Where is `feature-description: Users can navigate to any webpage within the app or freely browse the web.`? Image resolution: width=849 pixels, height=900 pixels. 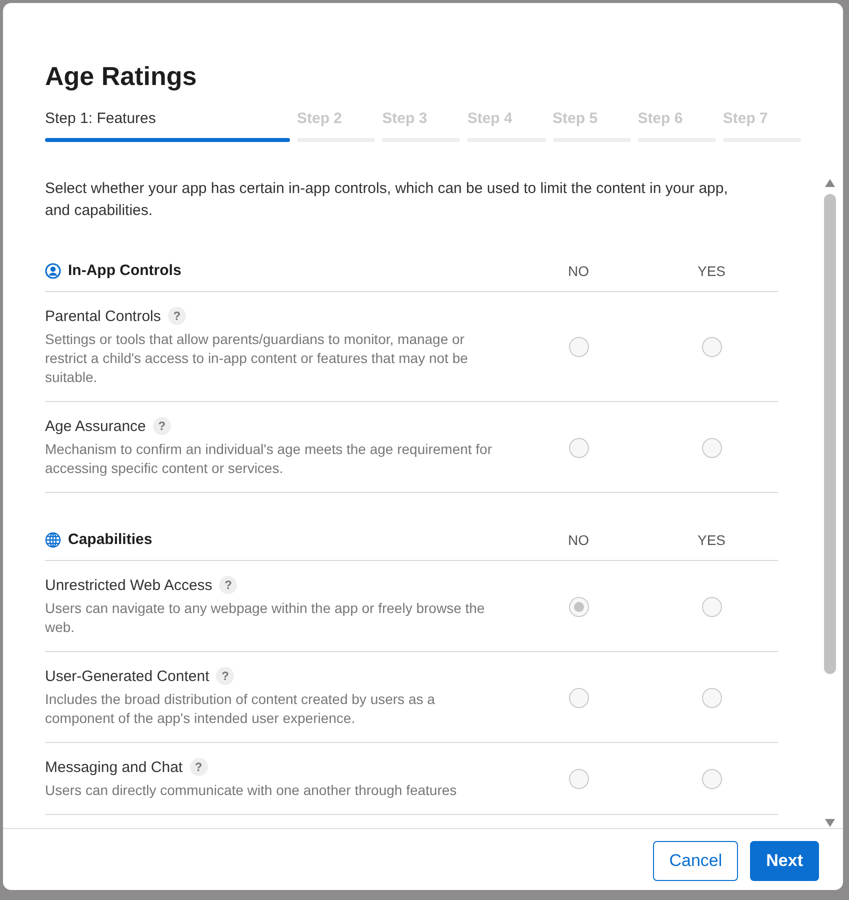
feature-description: Users can navigate to any webpage within the app or freely browse the web. is located at coordinates (265, 618).